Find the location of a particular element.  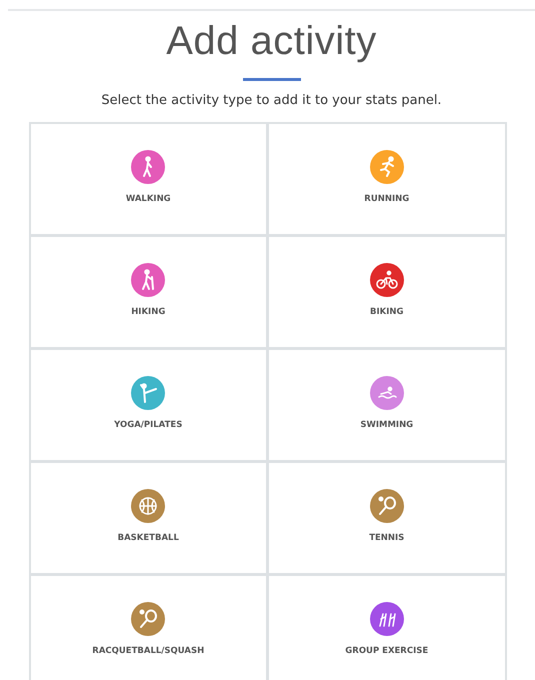

page-title: Add activity is located at coordinates (271, 41).